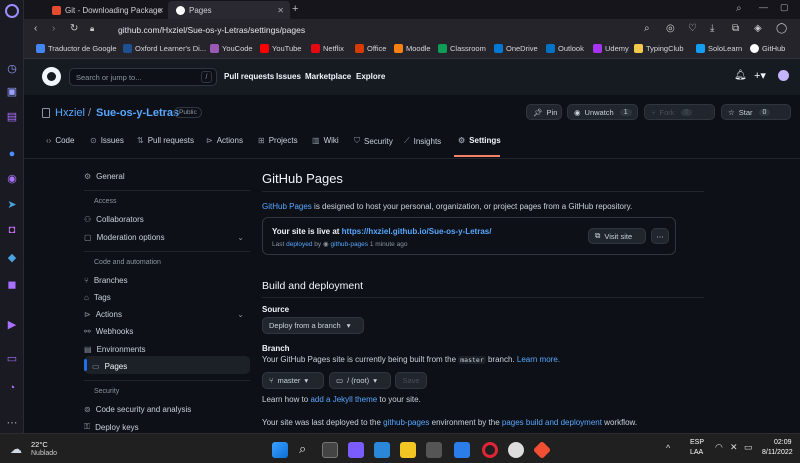  What do you see at coordinates (302, 449) in the screenshot?
I see `search-icon: ⌕` at bounding box center [302, 449].